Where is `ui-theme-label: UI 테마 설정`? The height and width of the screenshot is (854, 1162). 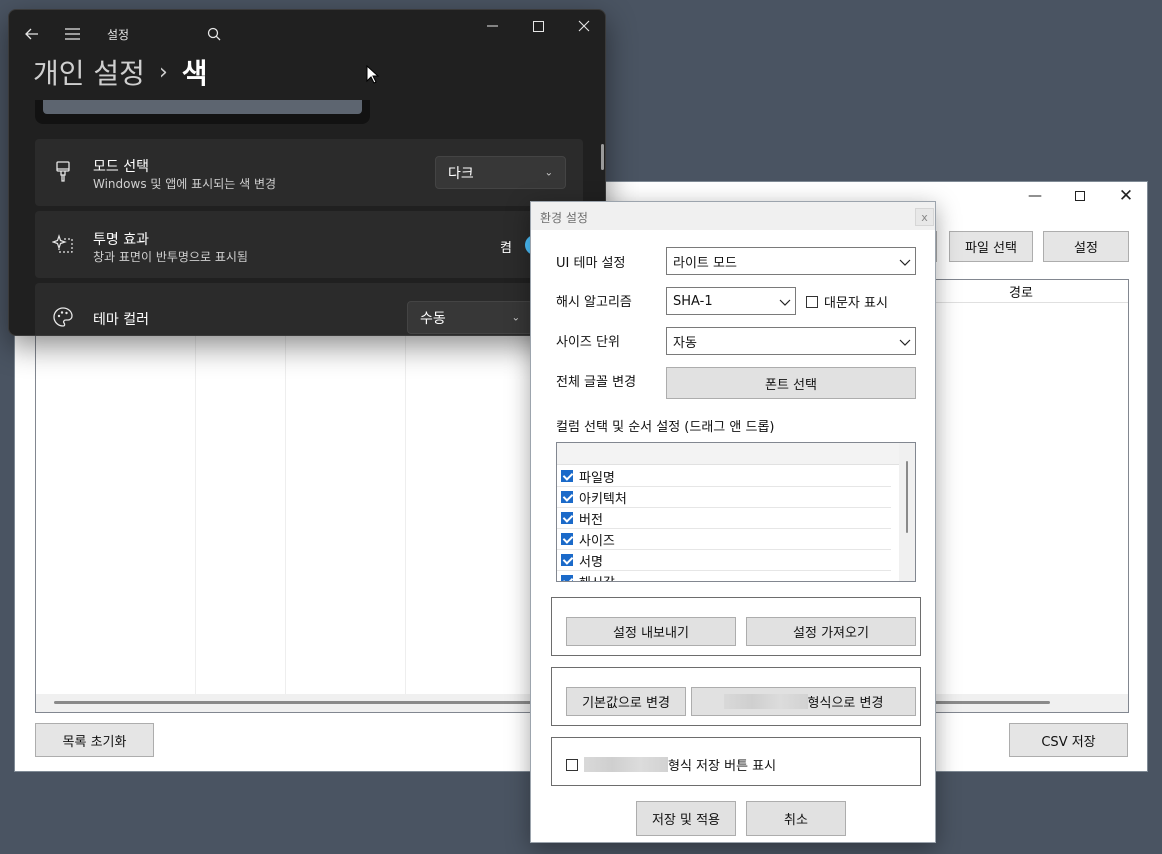
ui-theme-label: UI 테마 설정 is located at coordinates (591, 263).